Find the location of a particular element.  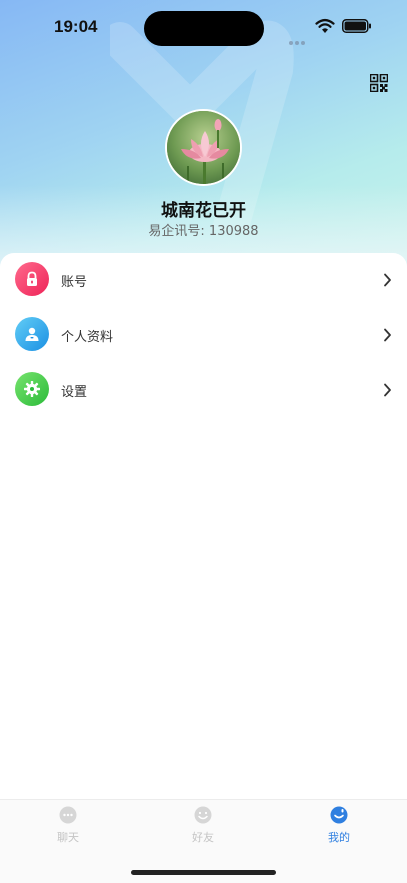

lock-icon is located at coordinates (32, 278).